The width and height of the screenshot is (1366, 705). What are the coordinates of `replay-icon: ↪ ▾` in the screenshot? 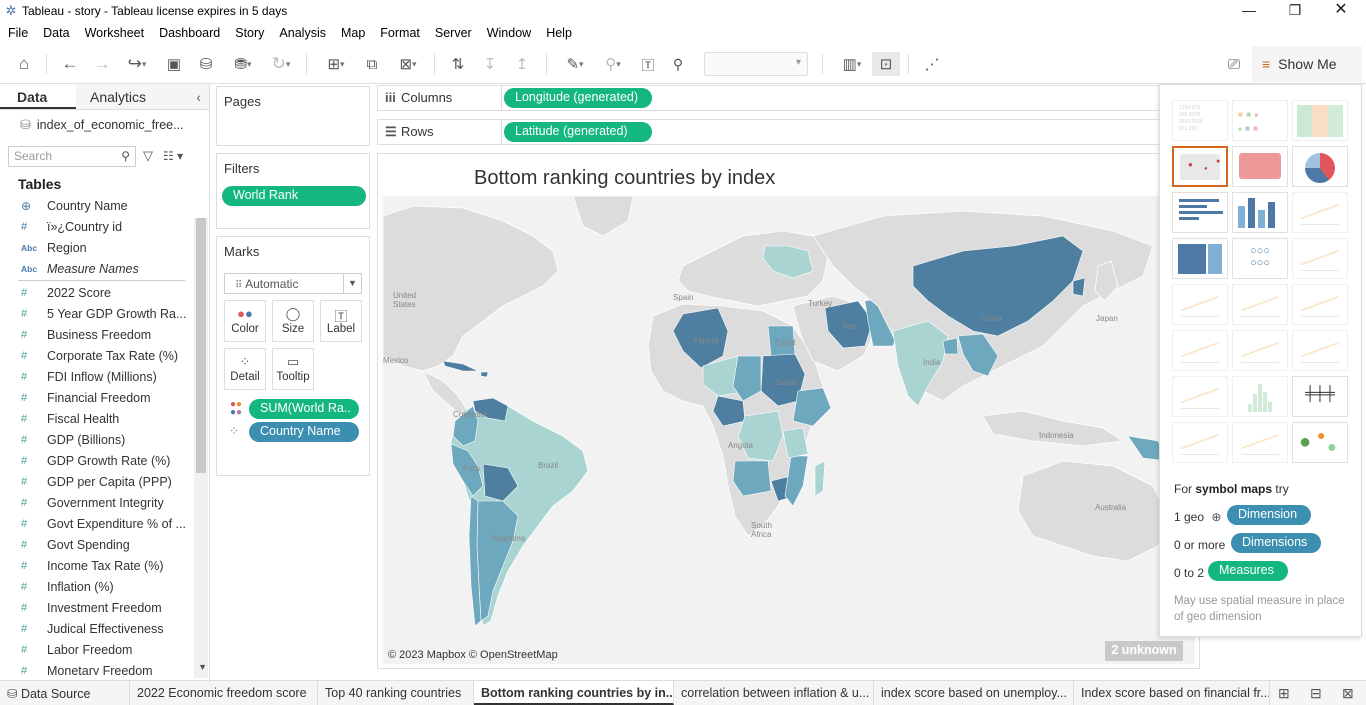 It's located at (137, 64).